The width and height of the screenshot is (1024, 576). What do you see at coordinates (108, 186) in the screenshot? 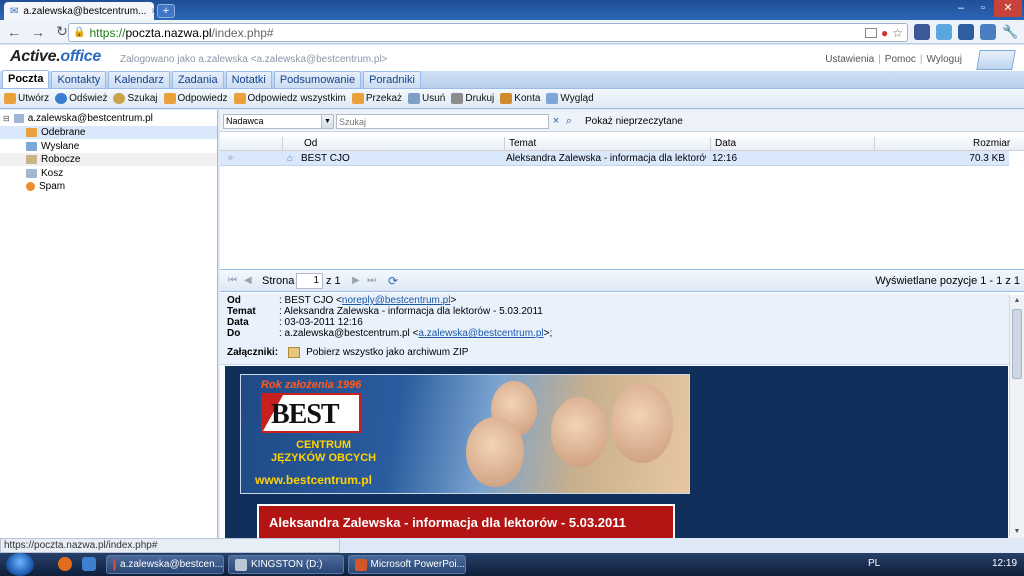
I see `folder-spam: Spam` at bounding box center [108, 186].